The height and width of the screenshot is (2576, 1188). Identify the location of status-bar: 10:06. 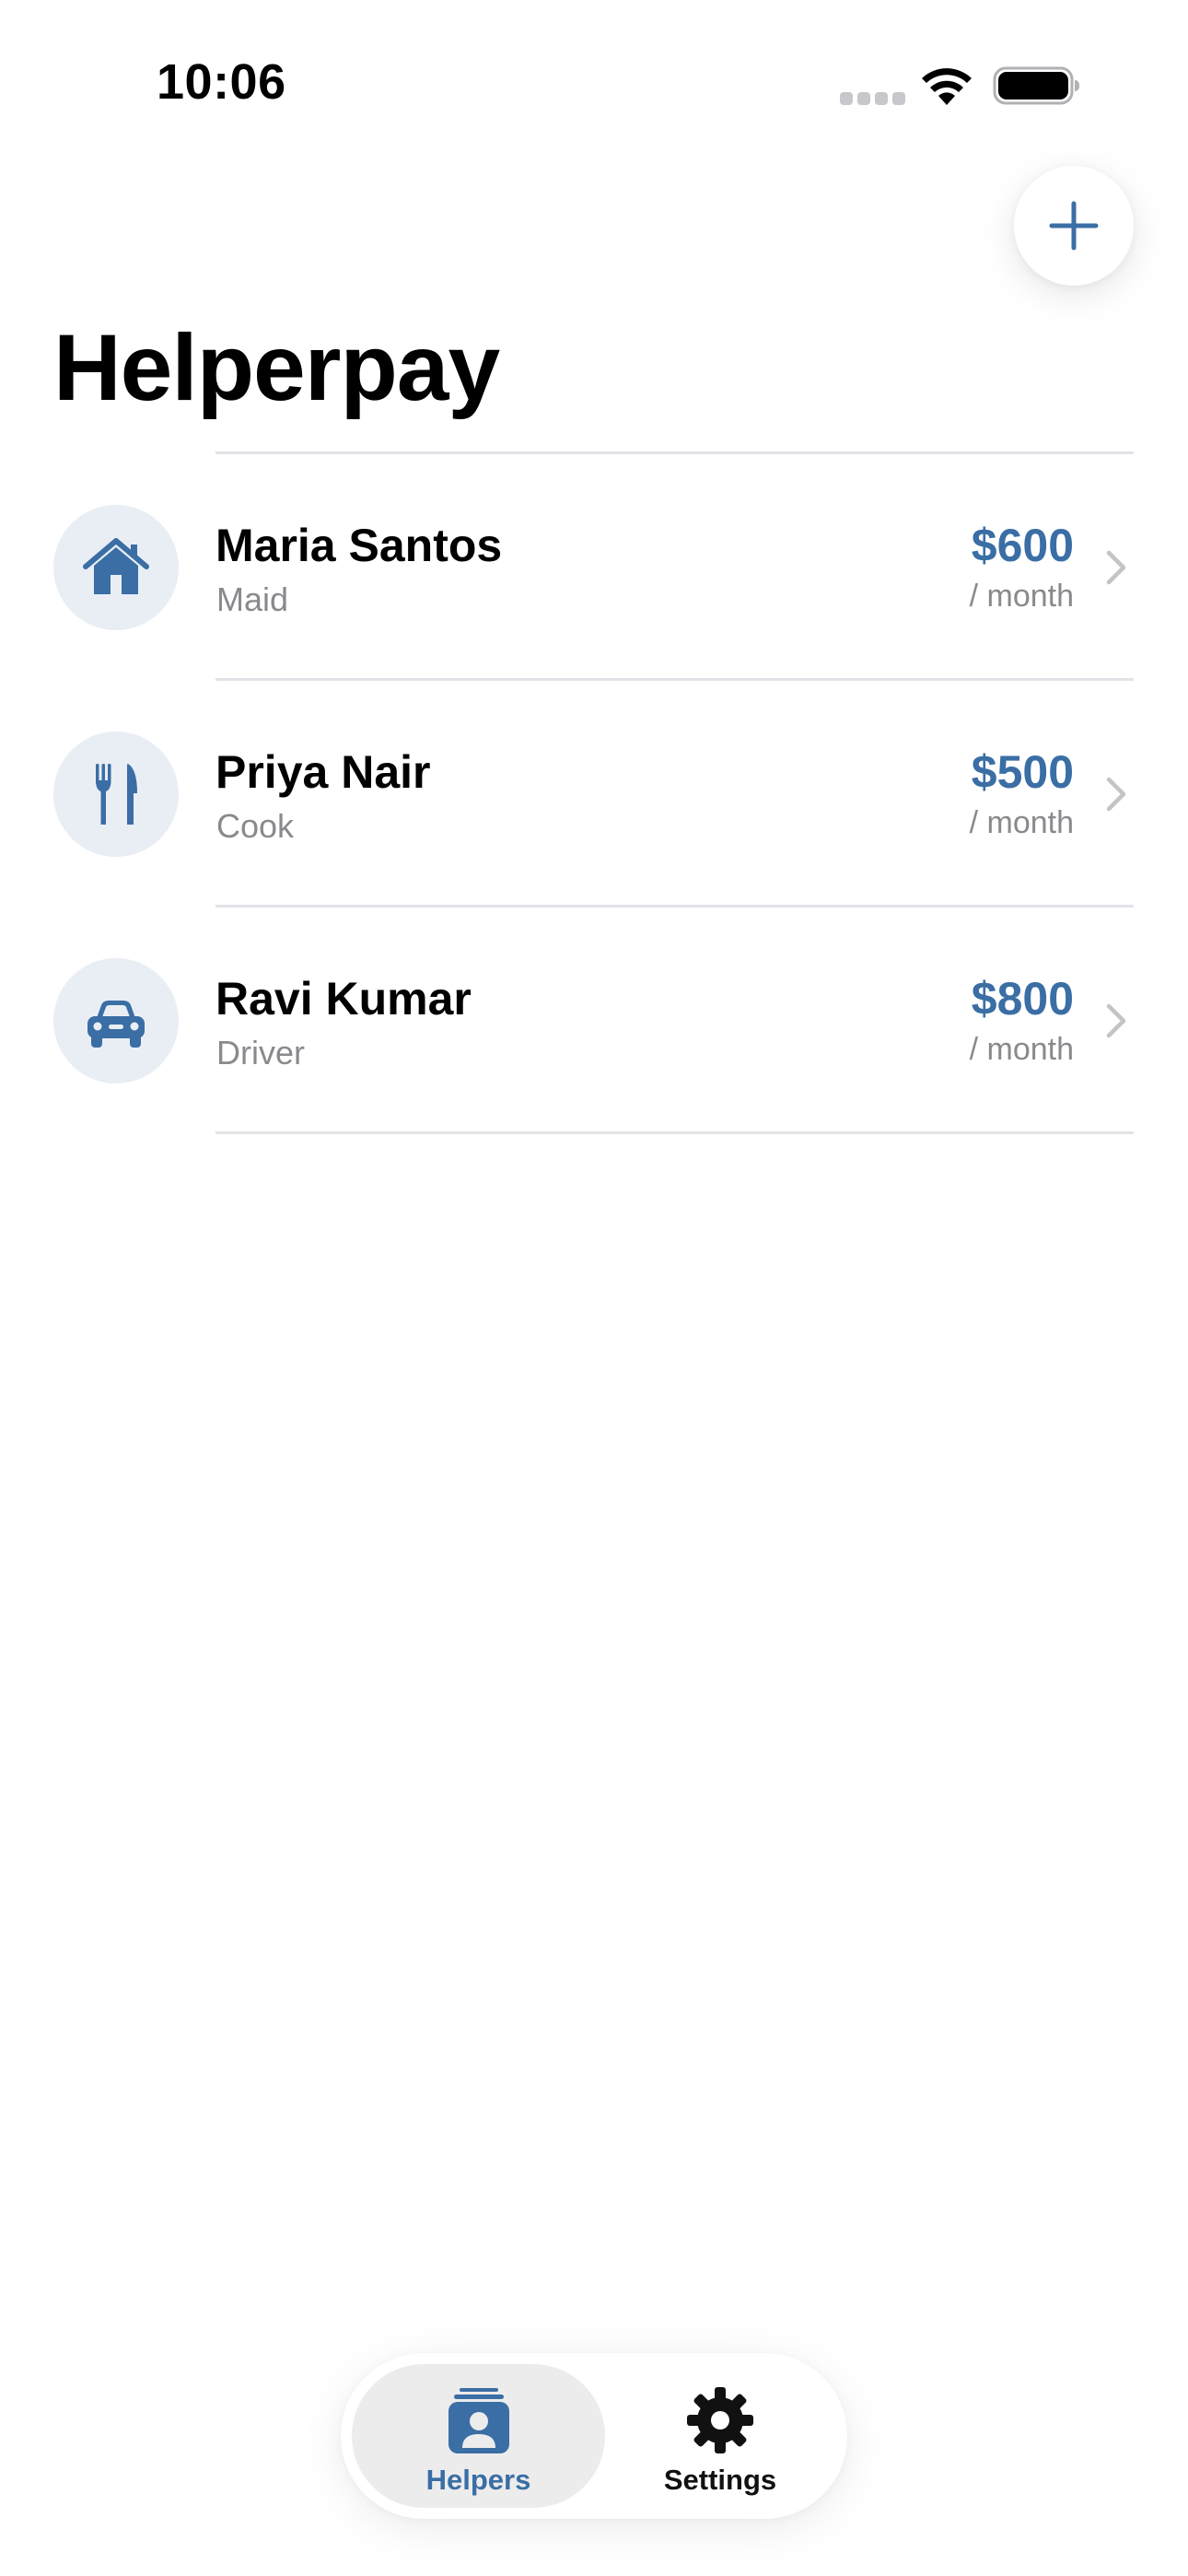
(594, 87).